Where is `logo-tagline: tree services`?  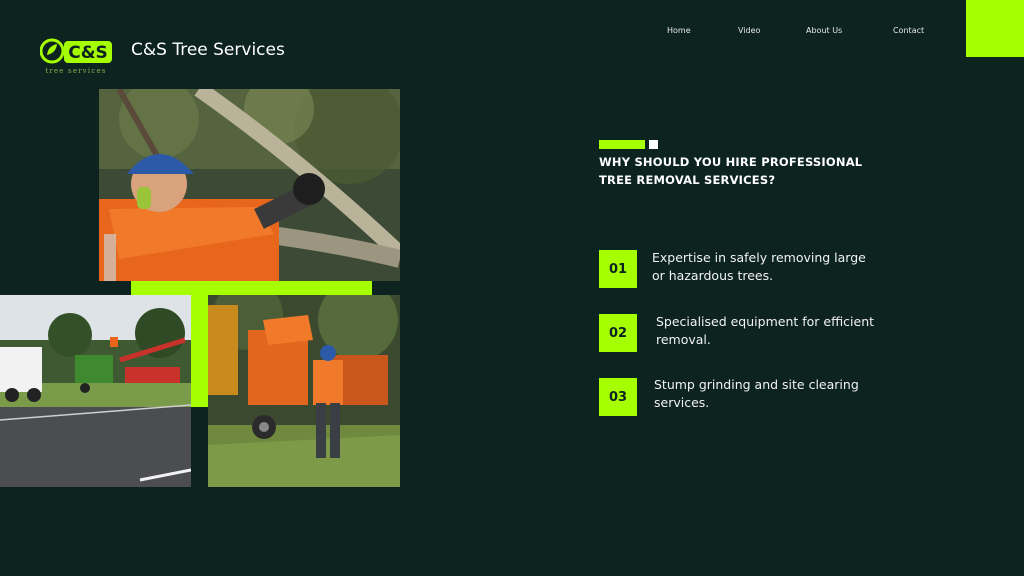 logo-tagline: tree services is located at coordinates (75, 71).